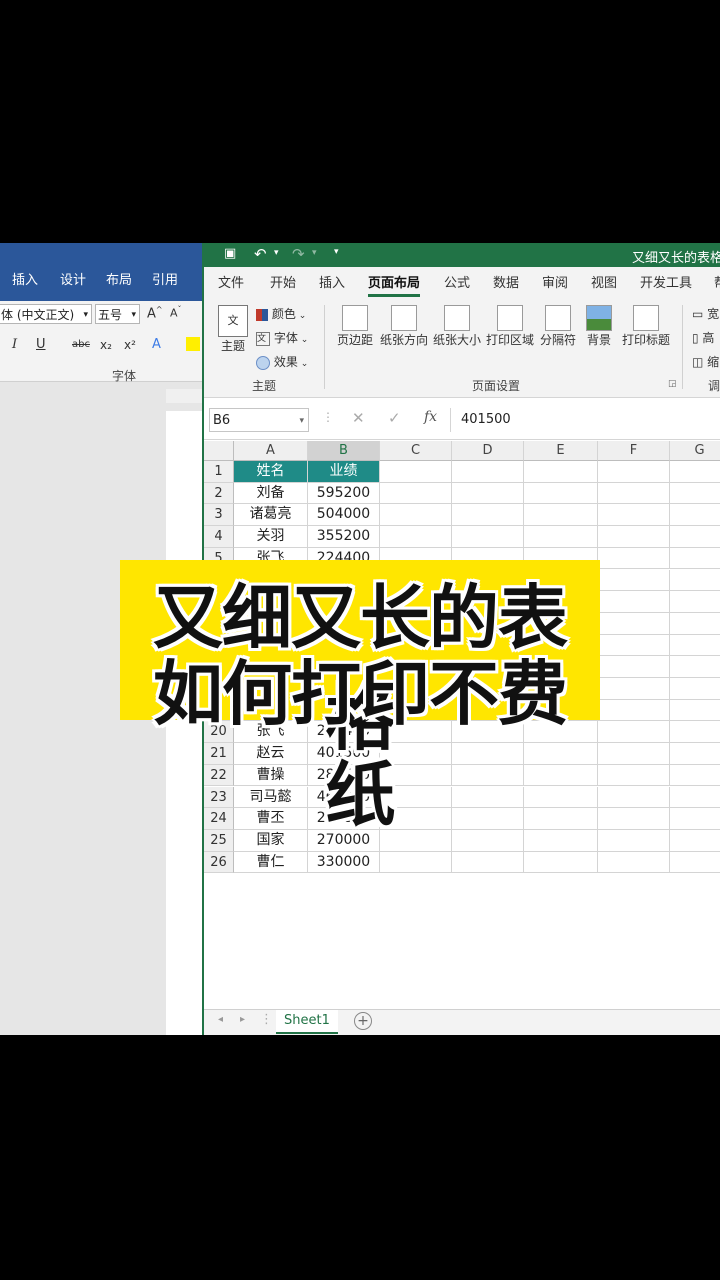 The height and width of the screenshot is (1280, 720). What do you see at coordinates (344, 451) in the screenshot?
I see `column-header: B` at bounding box center [344, 451].